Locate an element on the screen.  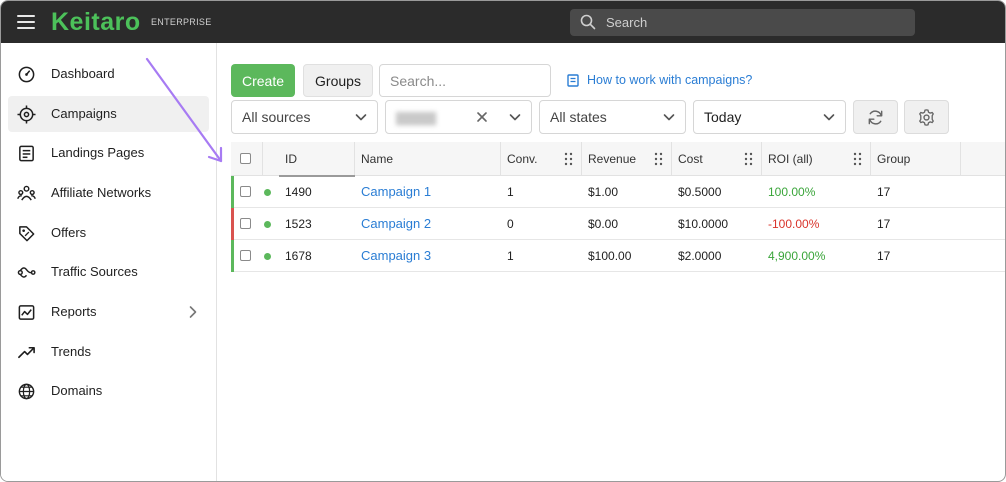
clear-icon is located at coordinates (482, 117).